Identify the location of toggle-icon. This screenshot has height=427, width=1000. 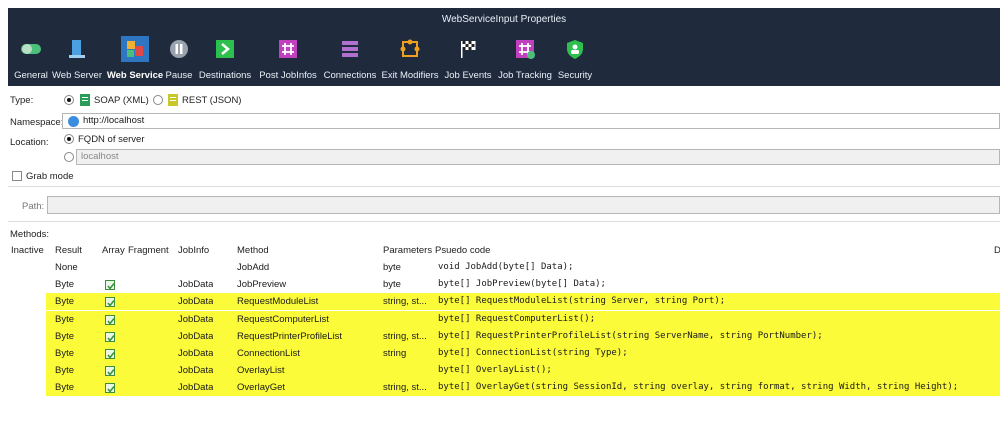
(31, 49).